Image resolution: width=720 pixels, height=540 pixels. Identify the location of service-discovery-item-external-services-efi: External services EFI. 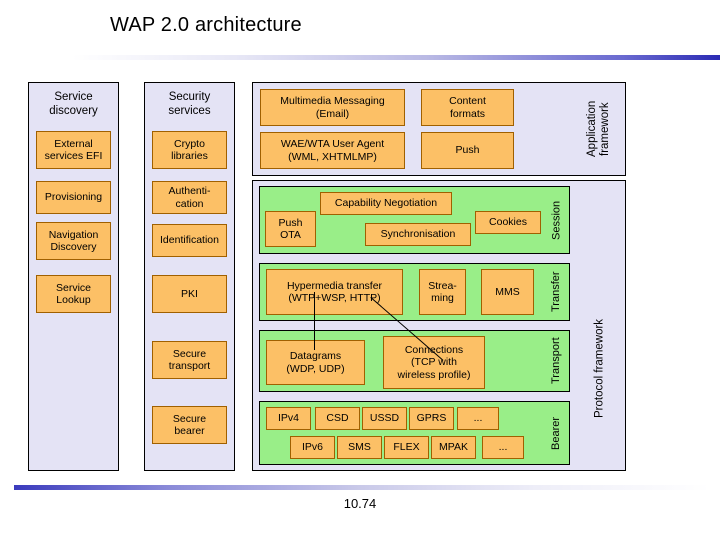
(73, 150).